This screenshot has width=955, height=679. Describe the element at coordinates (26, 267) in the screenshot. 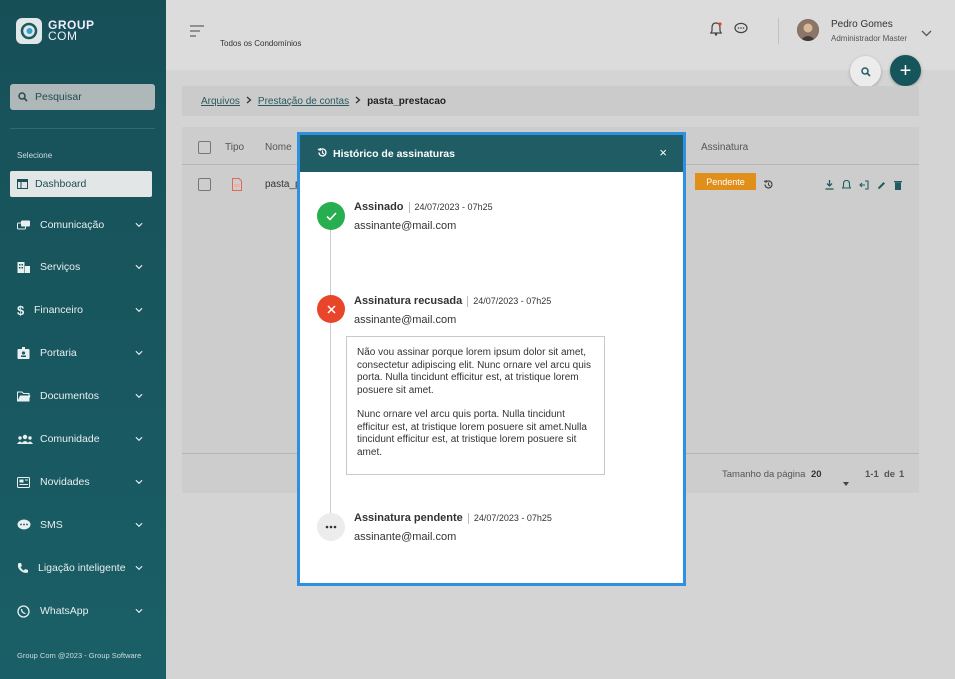

I see `building-icon` at that location.